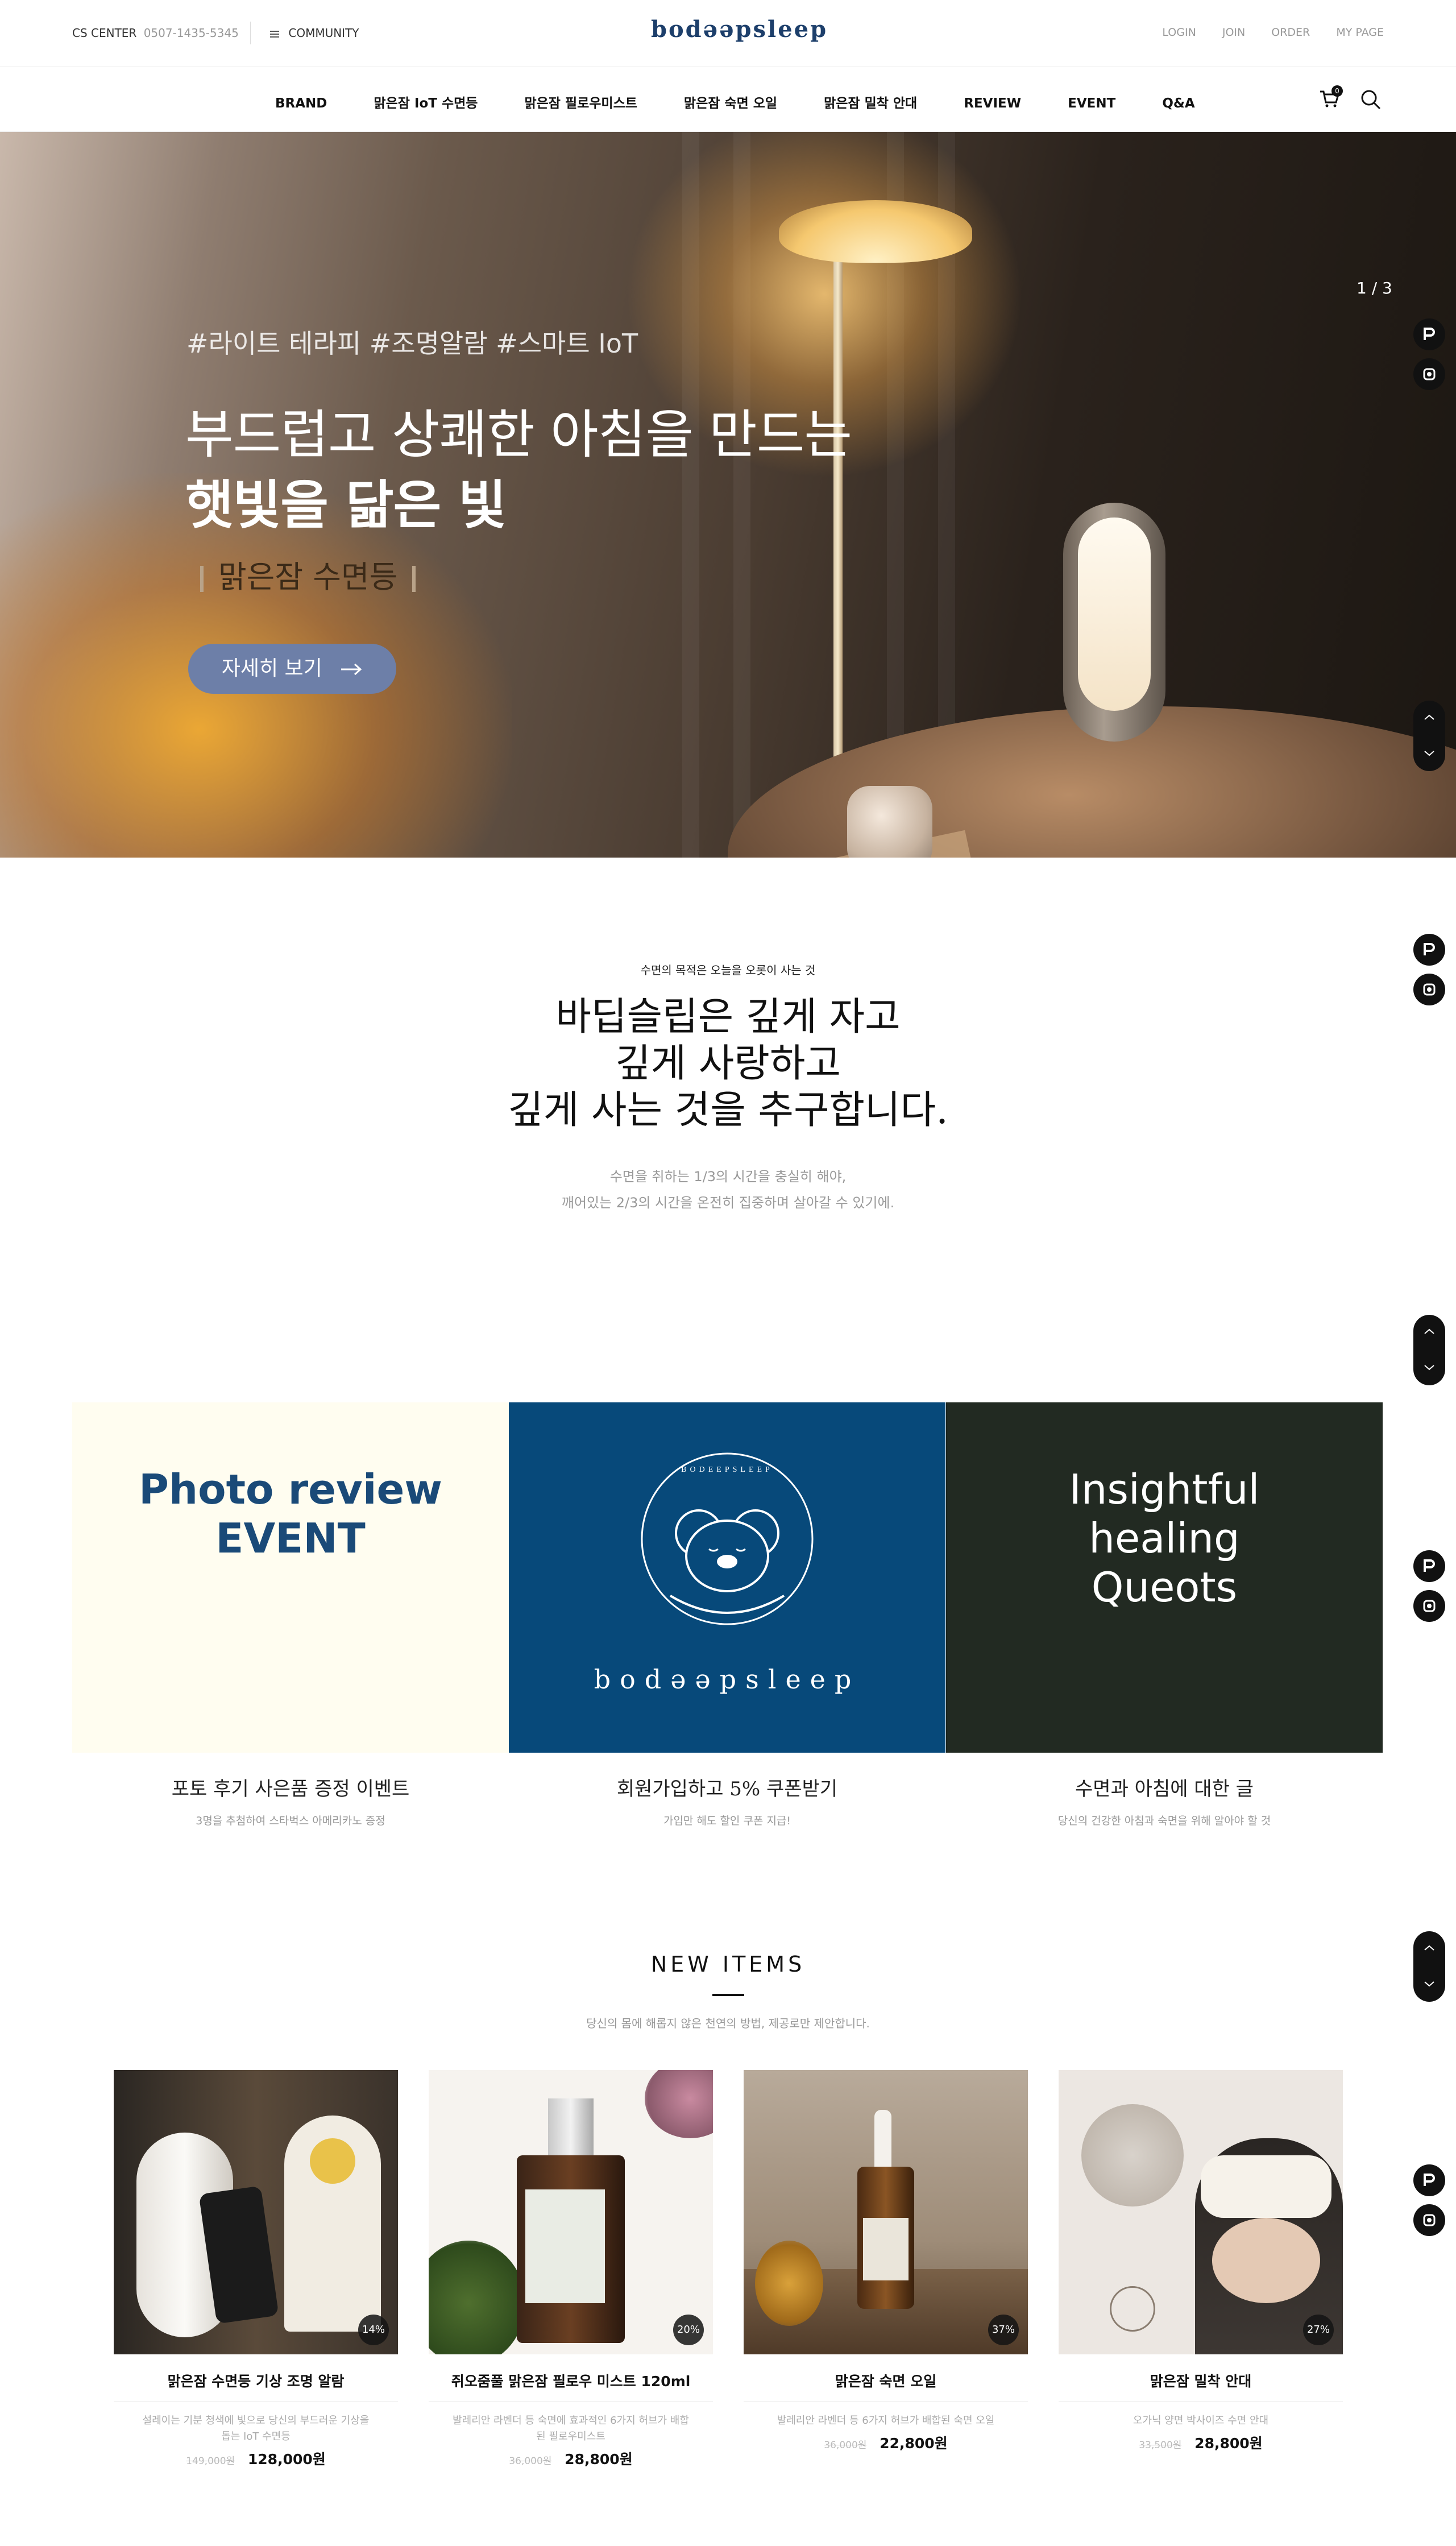  I want to click on nav-item-brand: BRAND, so click(301, 103).